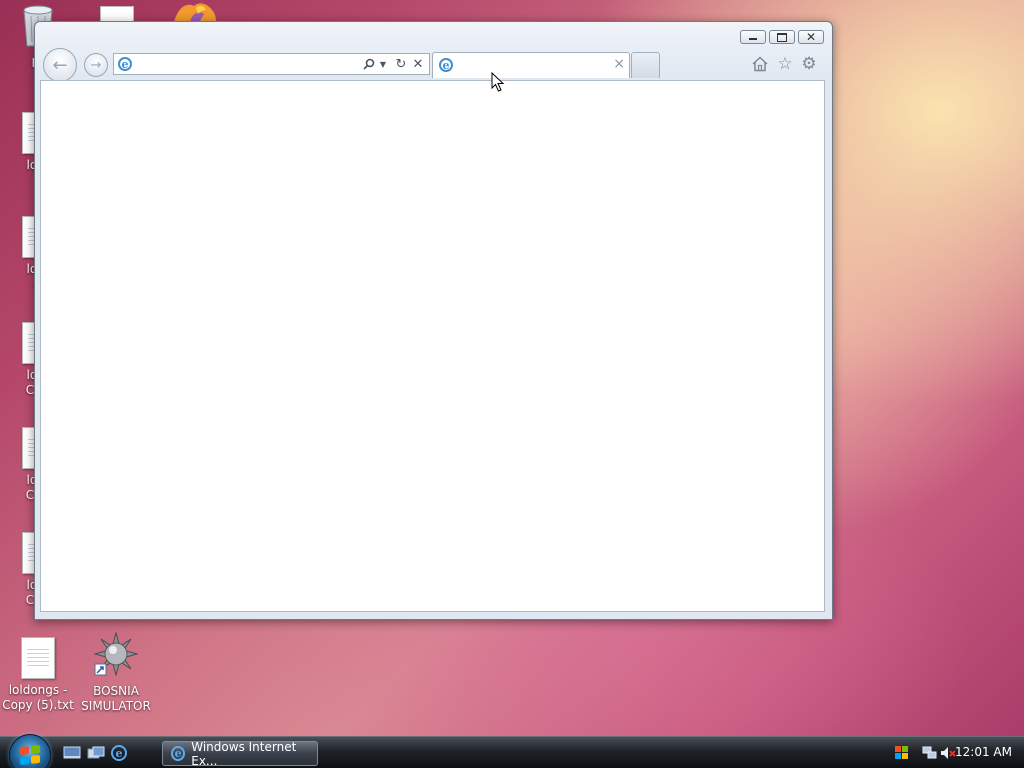 The height and width of the screenshot is (768, 1024). What do you see at coordinates (248, 65) in the screenshot?
I see `address-input` at bounding box center [248, 65].